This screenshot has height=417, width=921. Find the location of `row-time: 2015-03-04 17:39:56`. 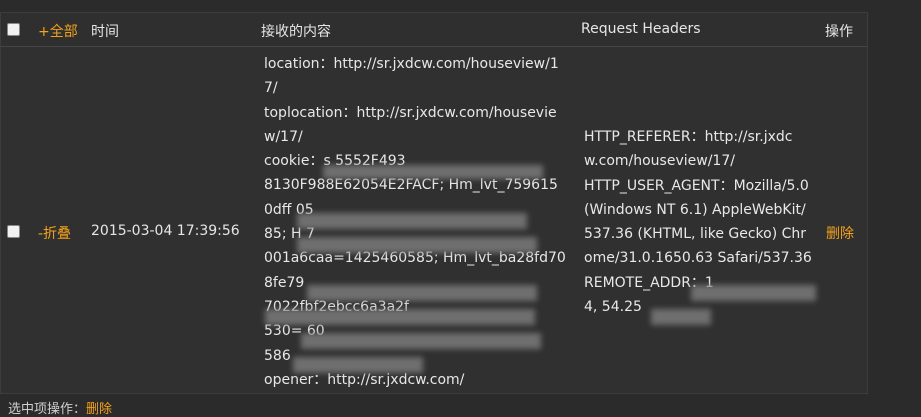

row-time: 2015-03-04 17:39:56 is located at coordinates (165, 231).